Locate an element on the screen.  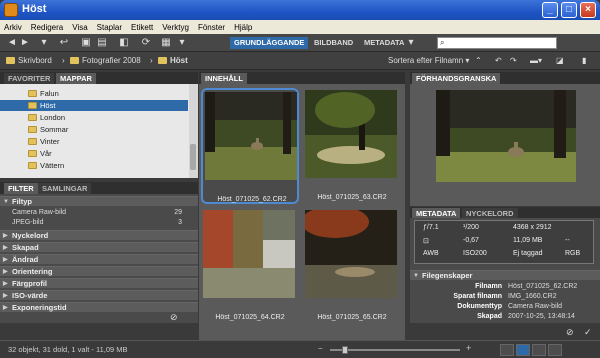
camera-download-icon: ▣ is located at coordinates (86, 43).